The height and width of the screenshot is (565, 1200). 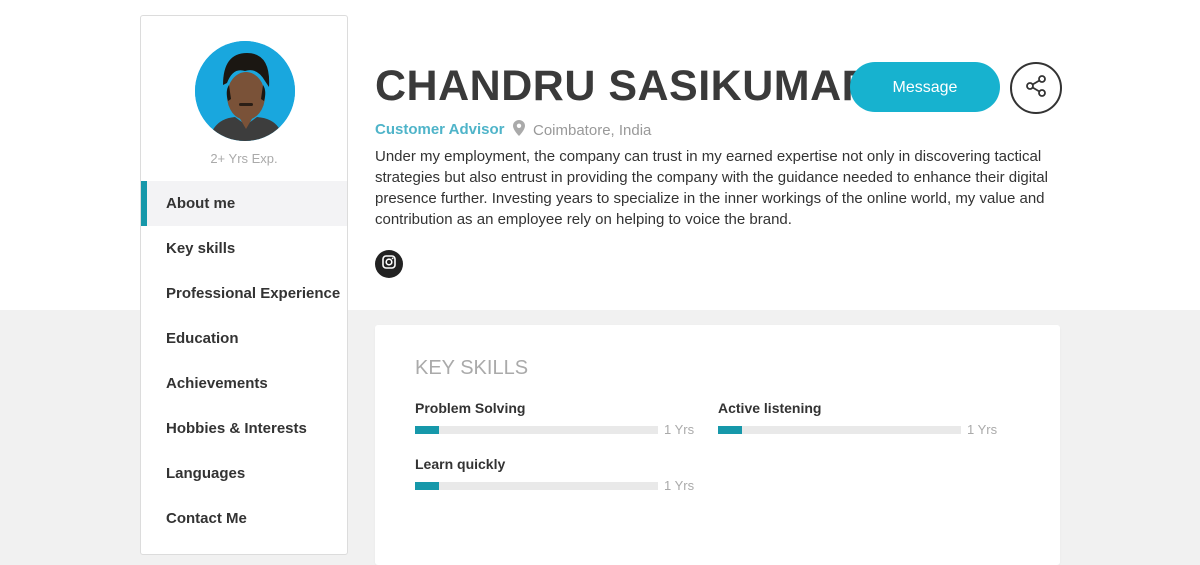 What do you see at coordinates (244, 473) in the screenshot?
I see `nav-item-languages: Languages` at bounding box center [244, 473].